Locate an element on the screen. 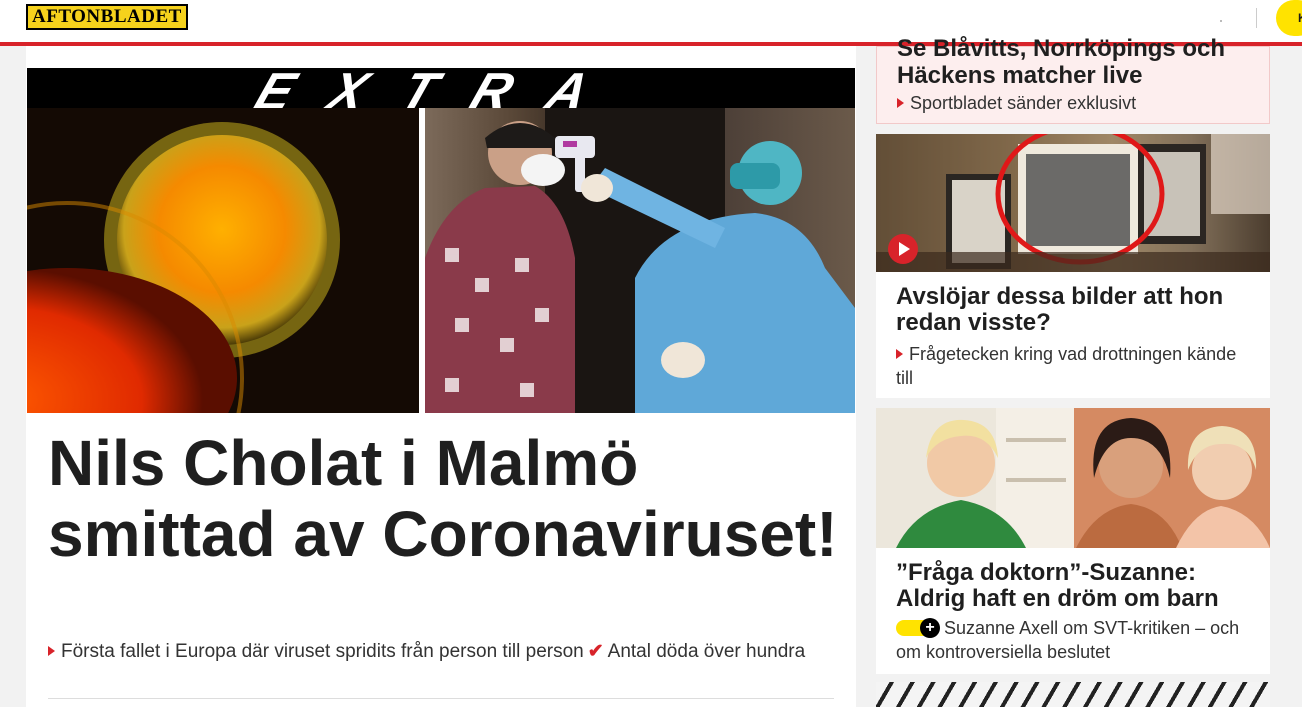  aftonbladet-logo: AFTONBLADET is located at coordinates (107, 17).